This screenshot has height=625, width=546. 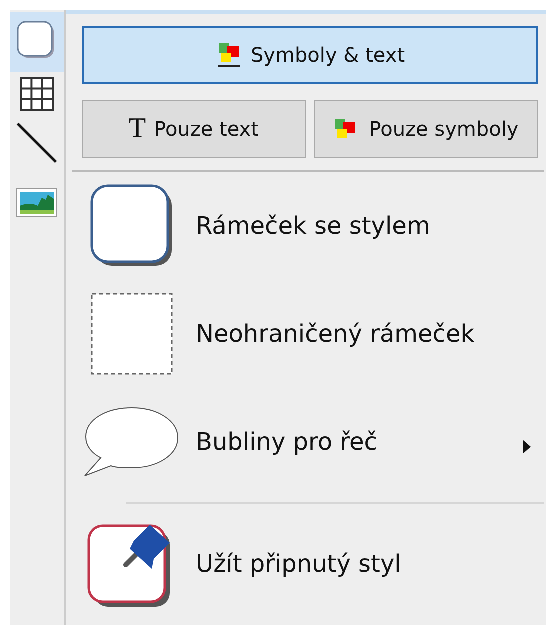 I want to click on mode-button: Symboly & text, so click(x=310, y=55).